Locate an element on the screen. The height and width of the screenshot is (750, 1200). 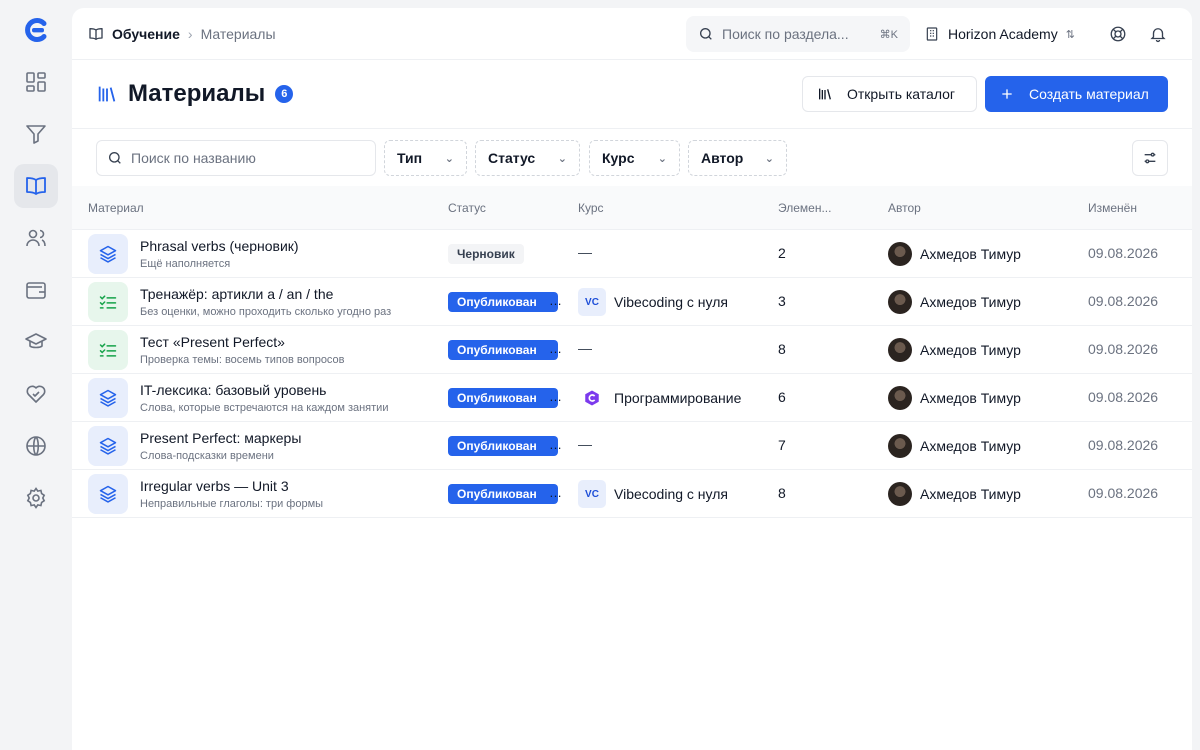
material-subtitle: Неправильные глаголы: три формы is located at coordinates (232, 504).